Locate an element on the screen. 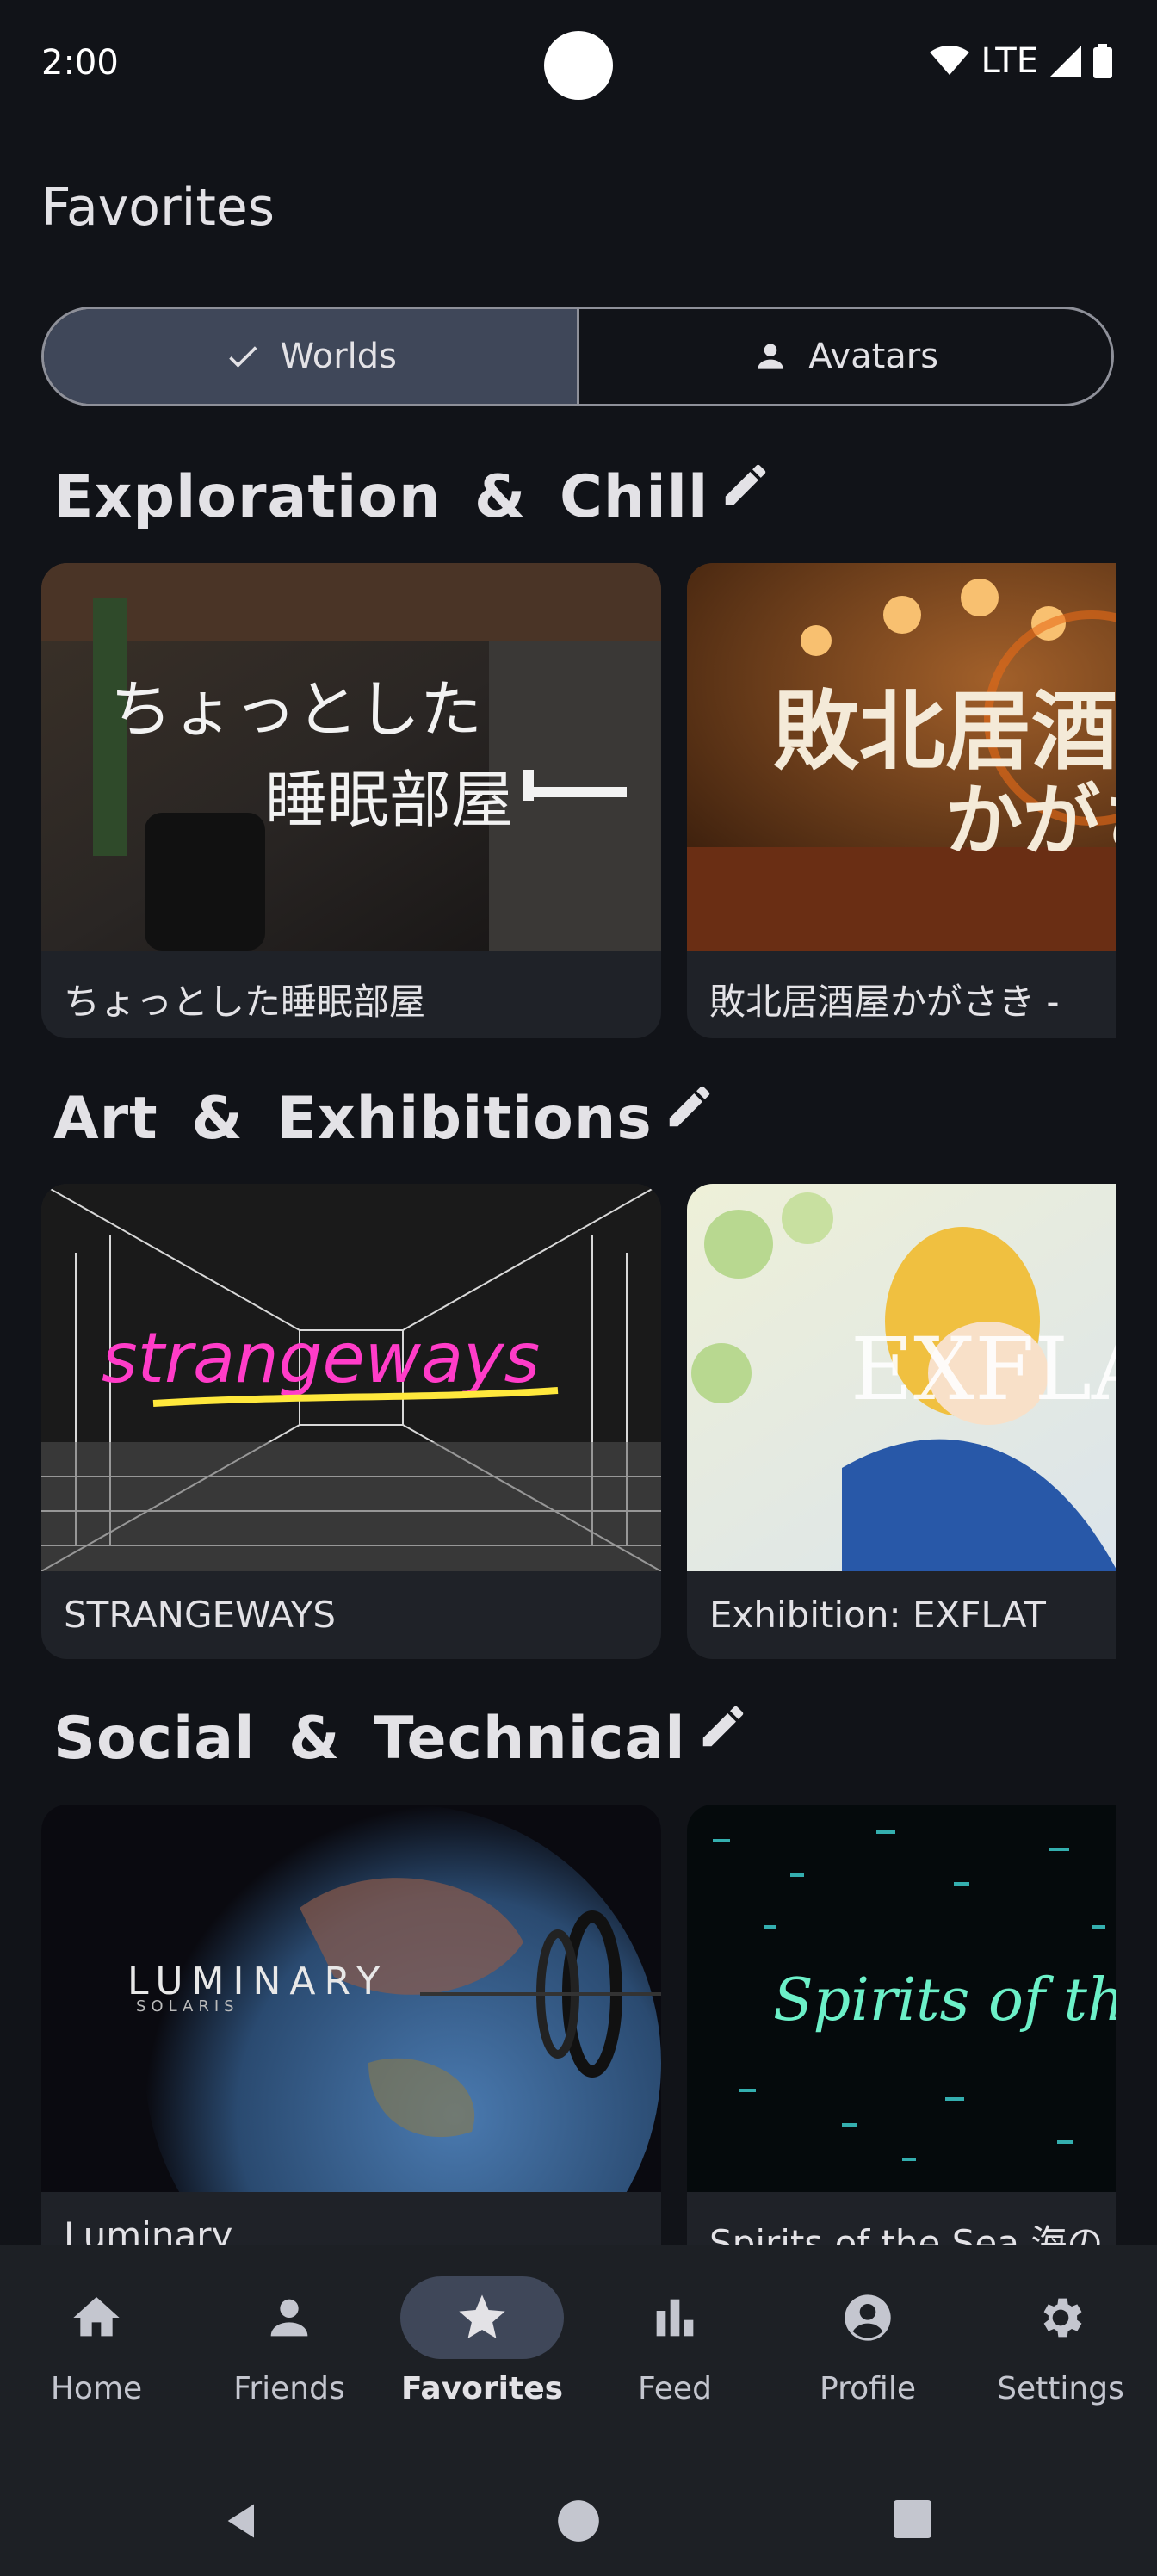  world-thumbnail: 敗北居酒屋 かがさき is located at coordinates (902, 757).